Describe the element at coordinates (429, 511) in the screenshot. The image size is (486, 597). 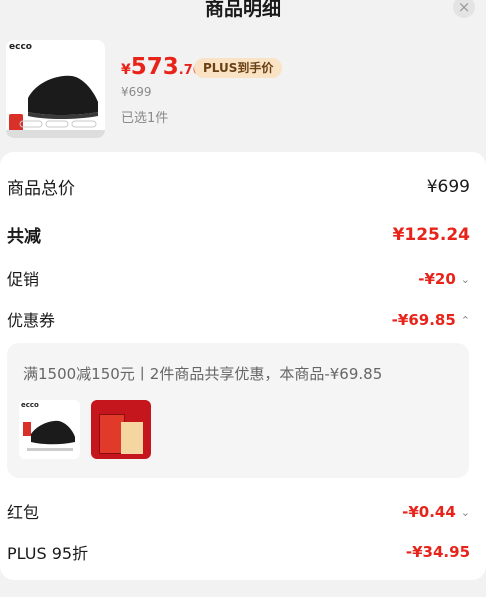
I see `redpacket-value: -¥0.44` at that location.